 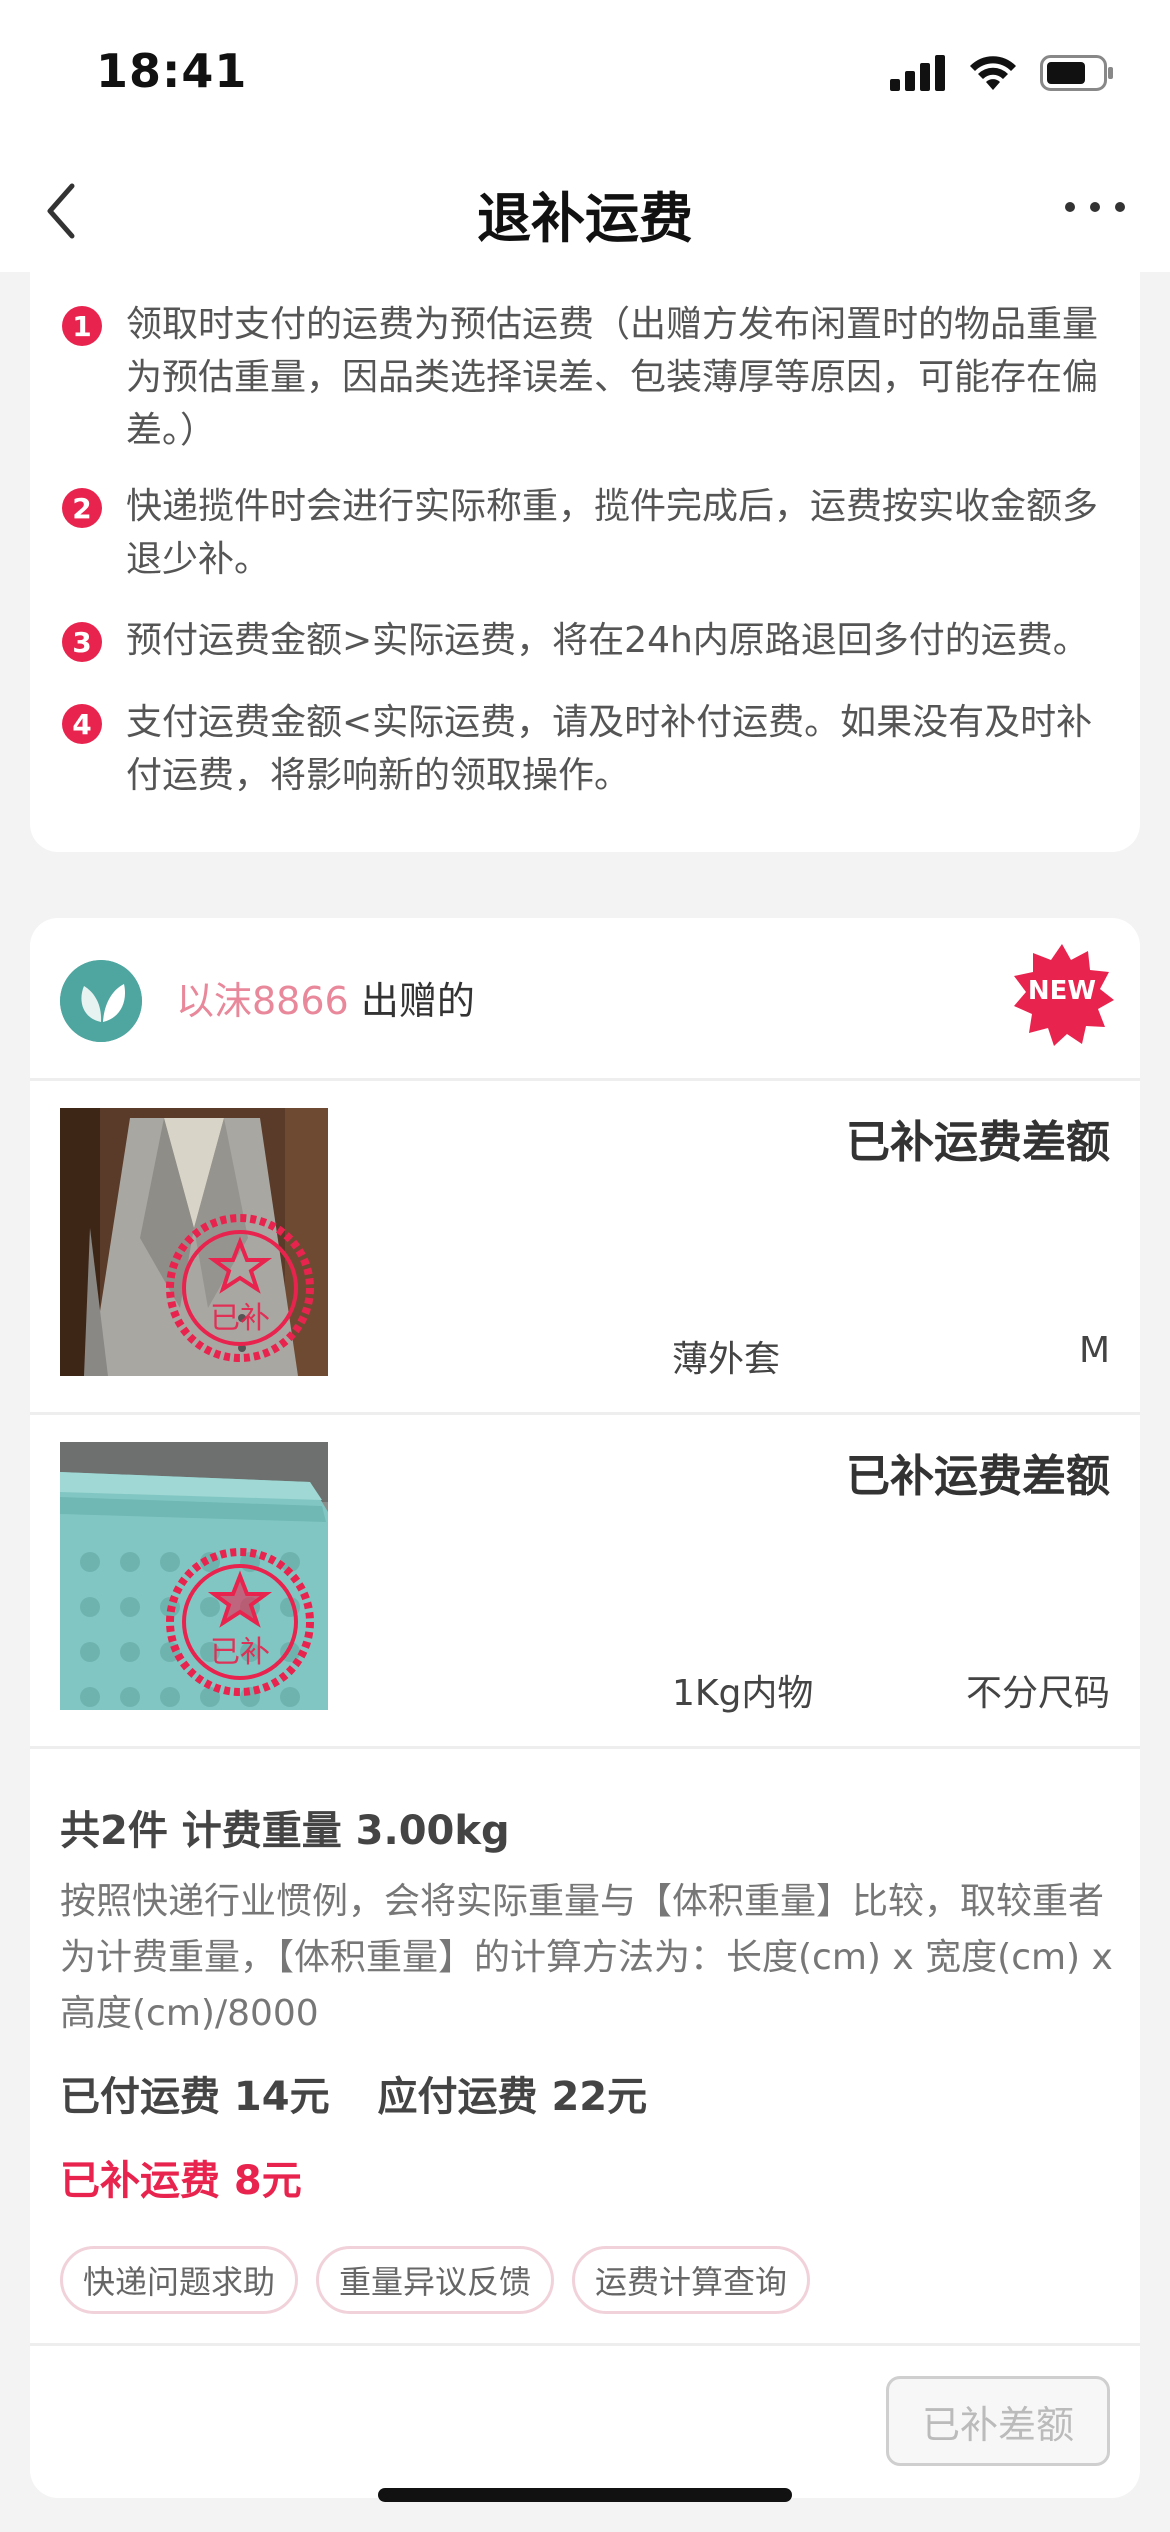 I want to click on giver-row: 以沫8866 出赠的 NEW, so click(x=585, y=999).